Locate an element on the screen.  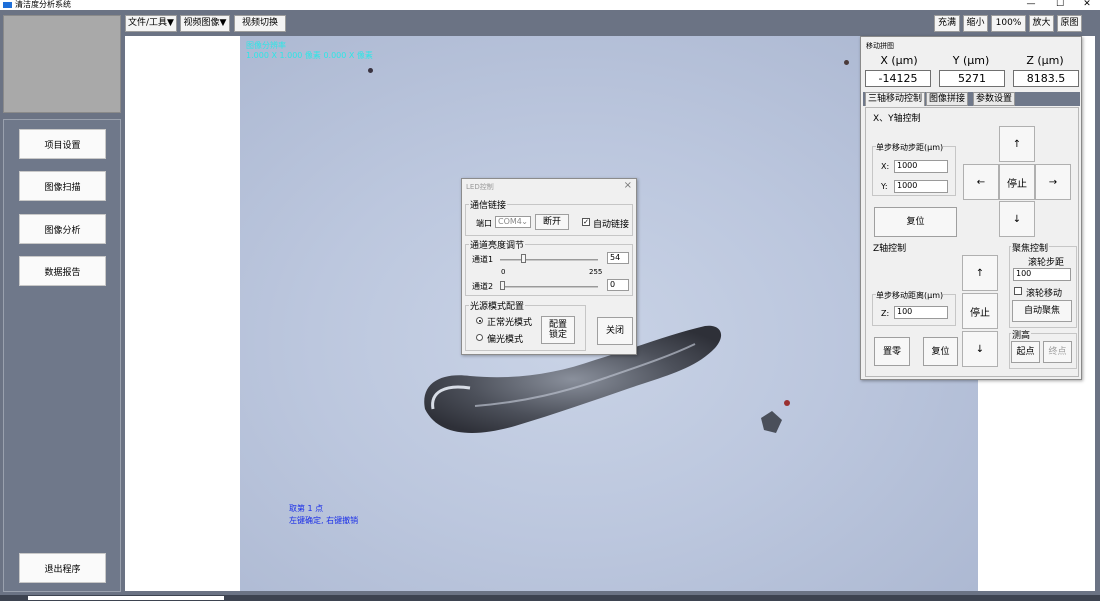
y-position-value: 5271 is located at coordinates (972, 78).